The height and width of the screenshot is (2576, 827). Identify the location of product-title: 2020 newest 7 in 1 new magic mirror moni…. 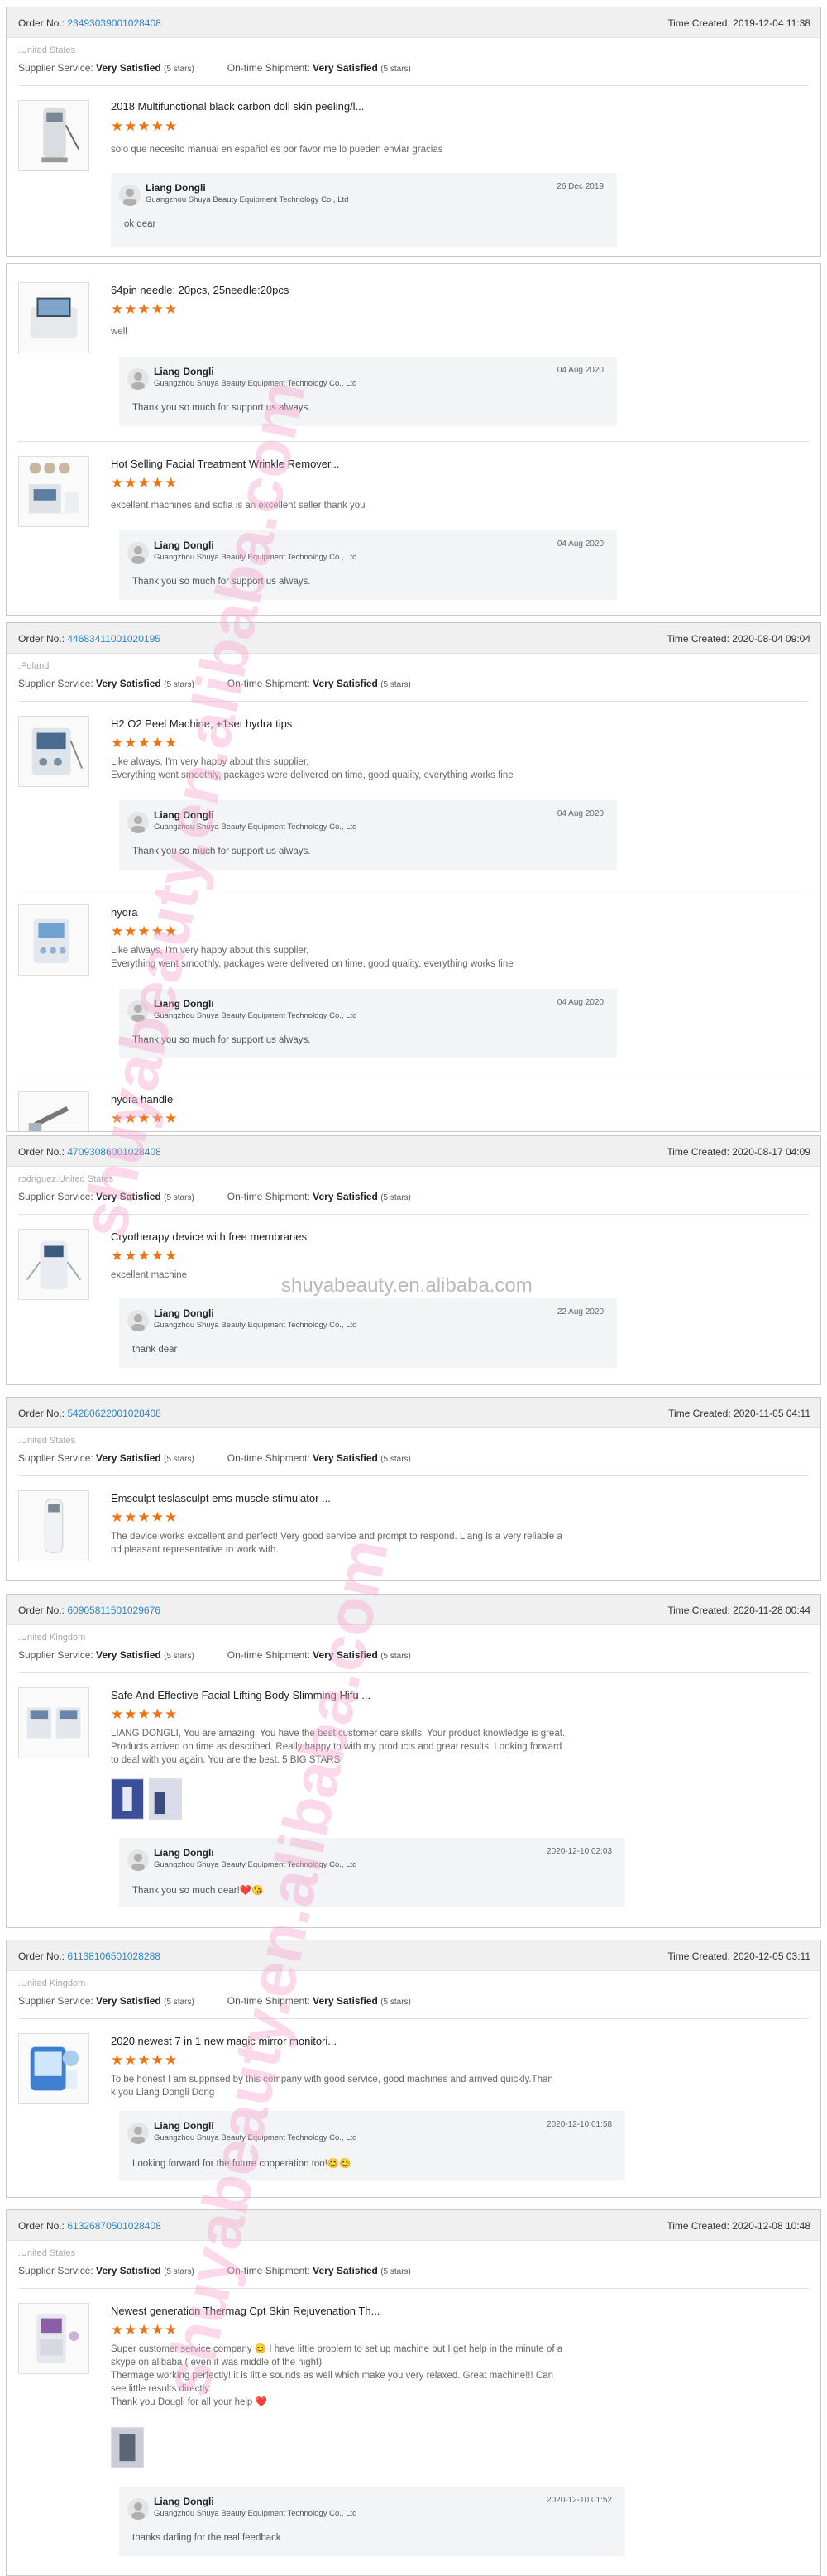
(224, 2041).